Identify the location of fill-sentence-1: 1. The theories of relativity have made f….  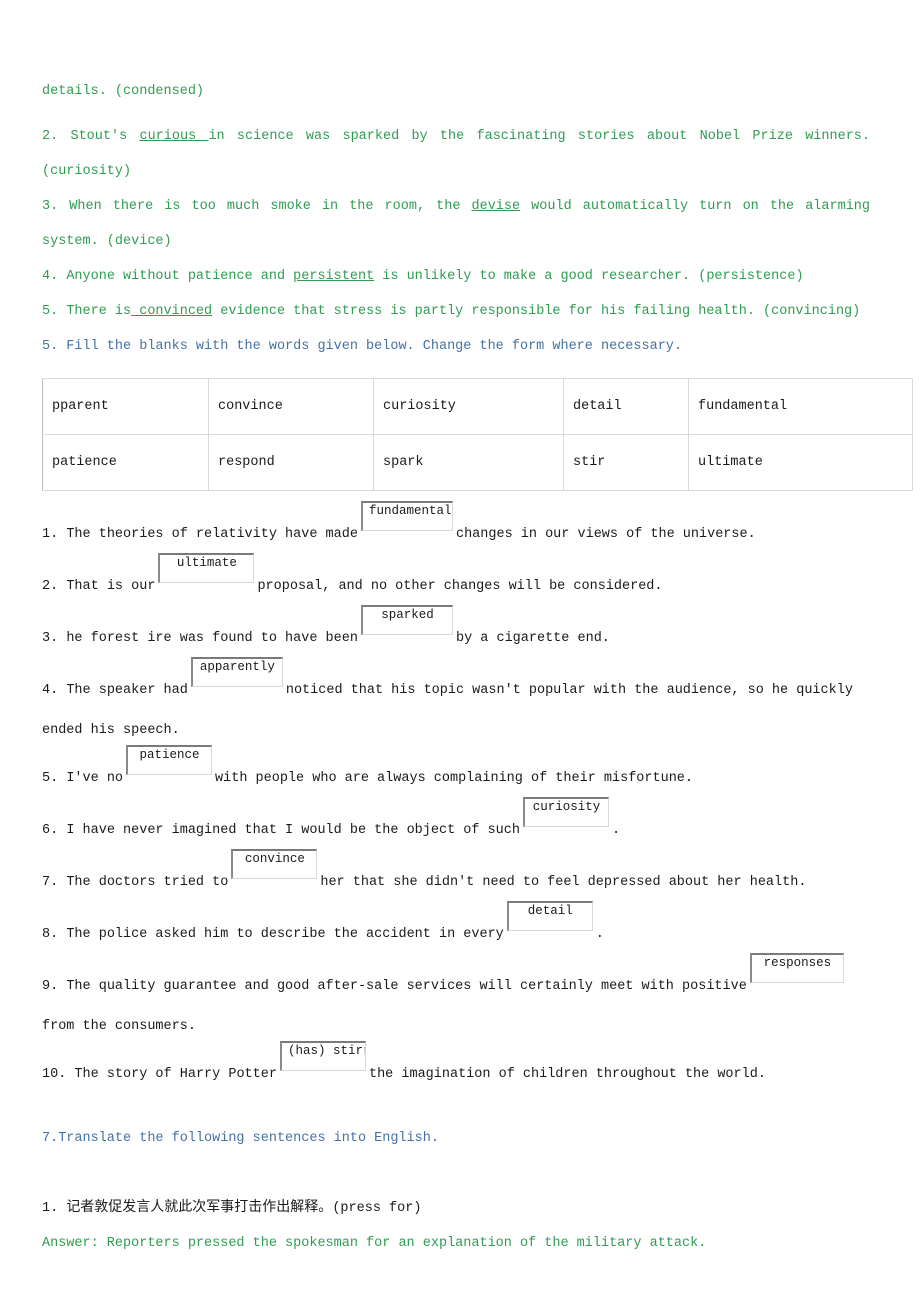
(456, 530).